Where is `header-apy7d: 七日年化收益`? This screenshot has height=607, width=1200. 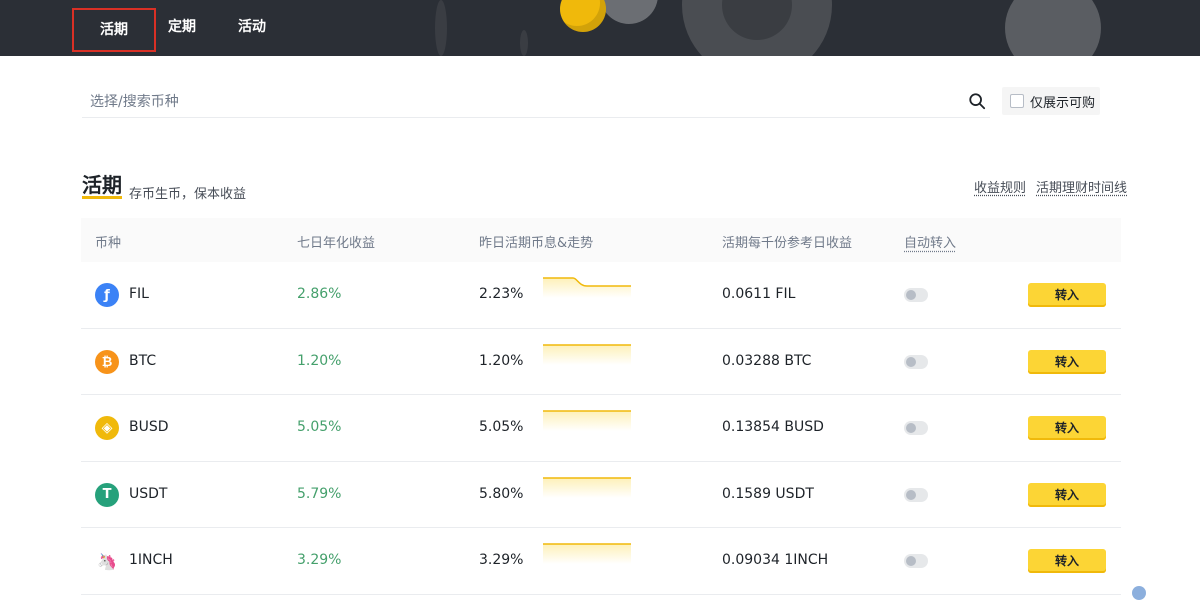
header-apy7d: 七日年化收益 is located at coordinates (336, 243).